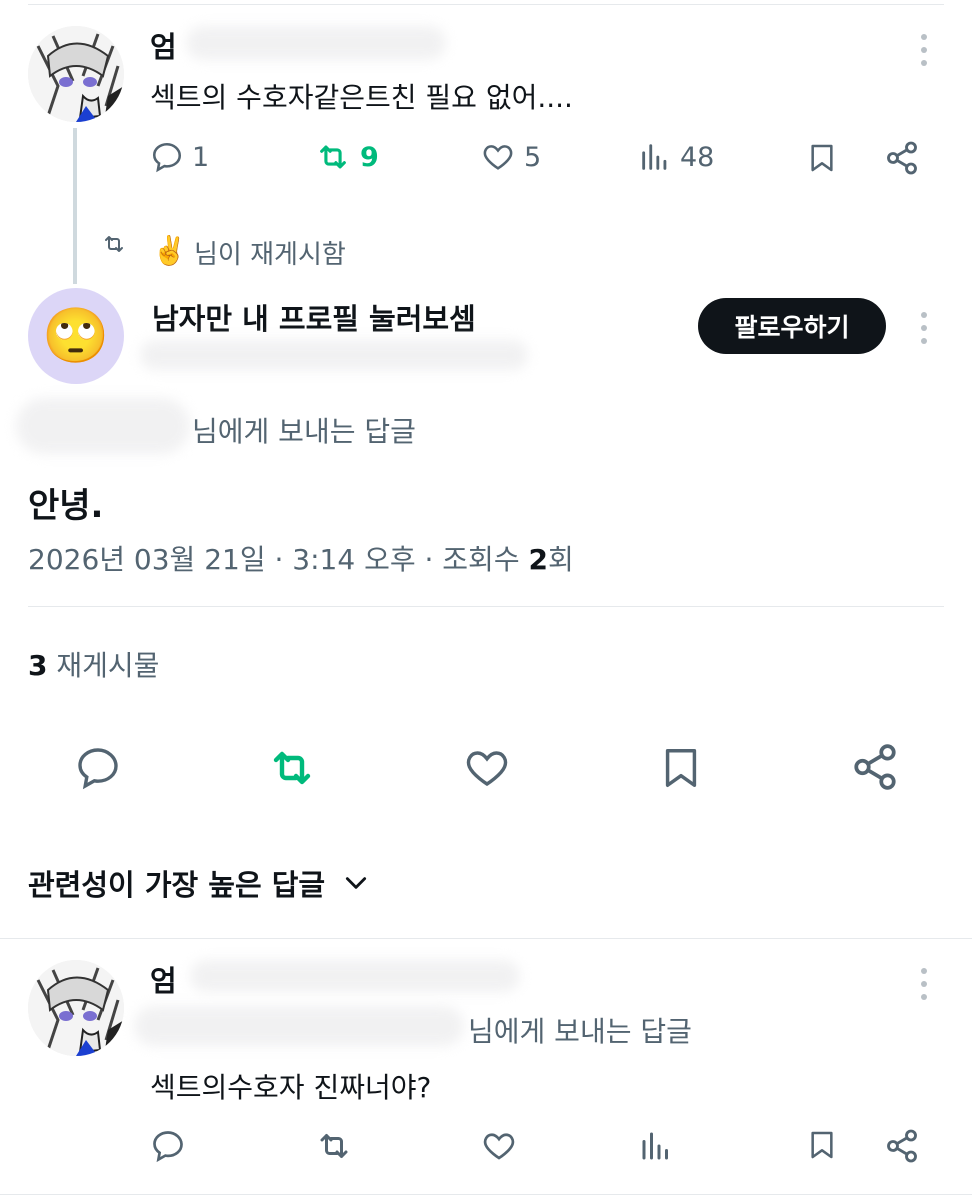 This screenshot has width=972, height=1200. I want to click on share-button-large, so click(875, 767).